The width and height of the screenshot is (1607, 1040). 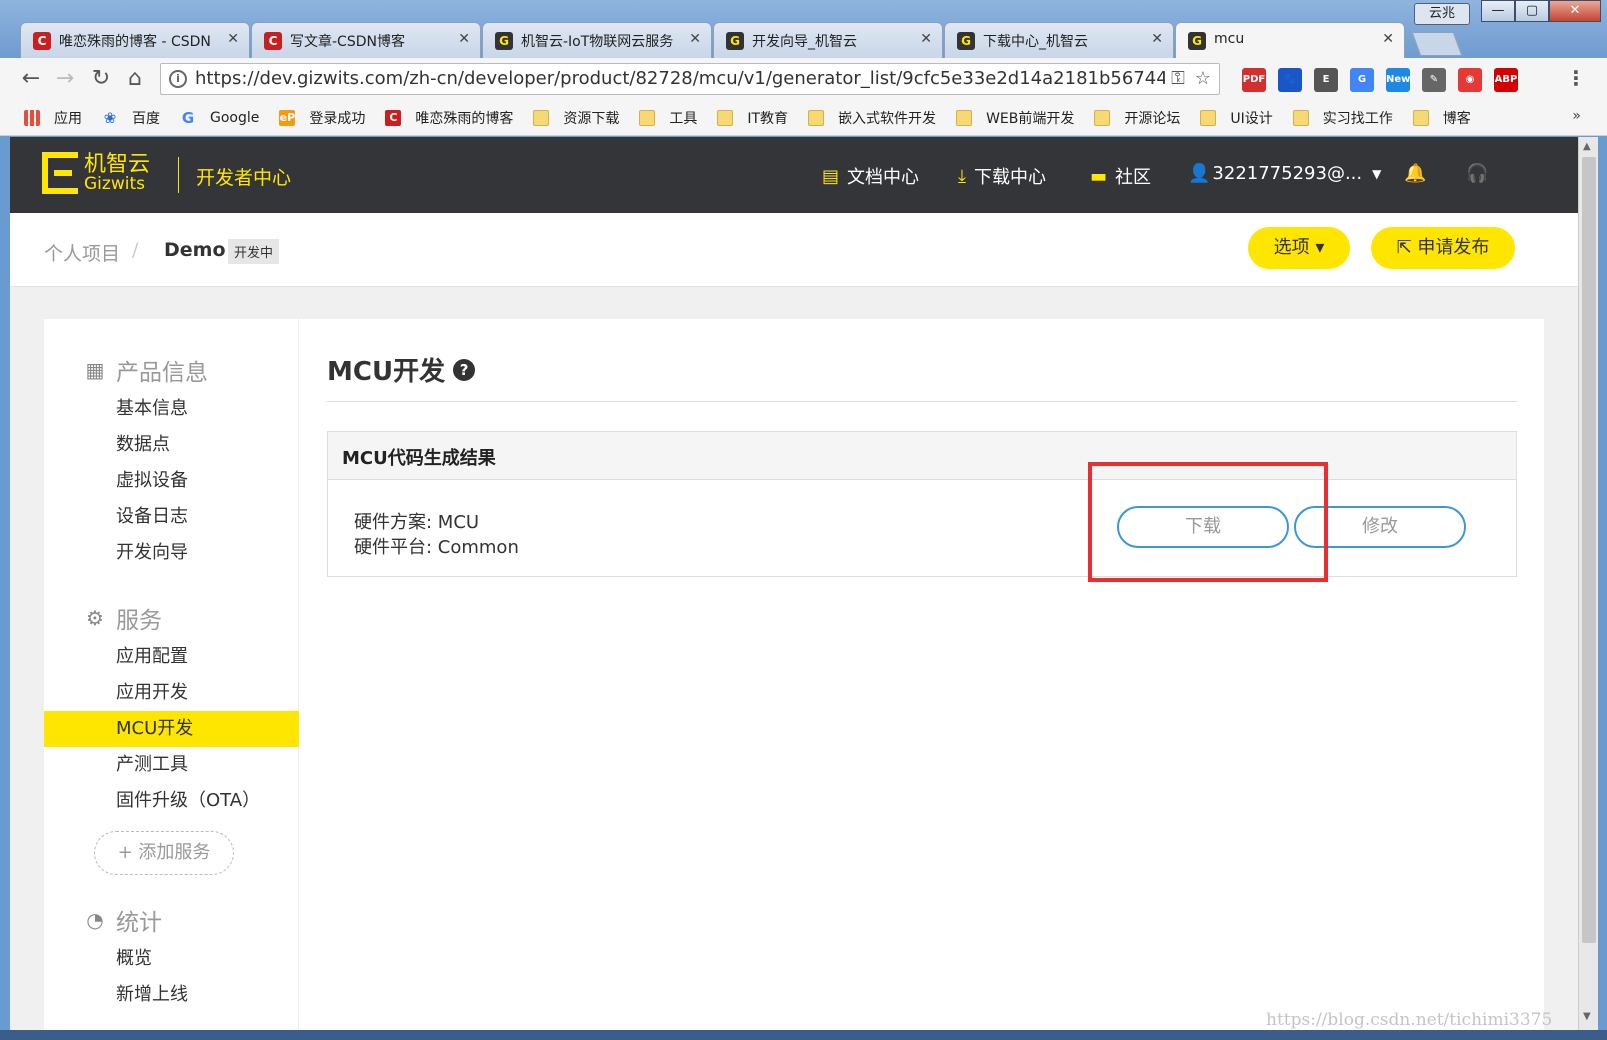 What do you see at coordinates (101, 79) in the screenshot?
I see `reload-icon: ↻` at bounding box center [101, 79].